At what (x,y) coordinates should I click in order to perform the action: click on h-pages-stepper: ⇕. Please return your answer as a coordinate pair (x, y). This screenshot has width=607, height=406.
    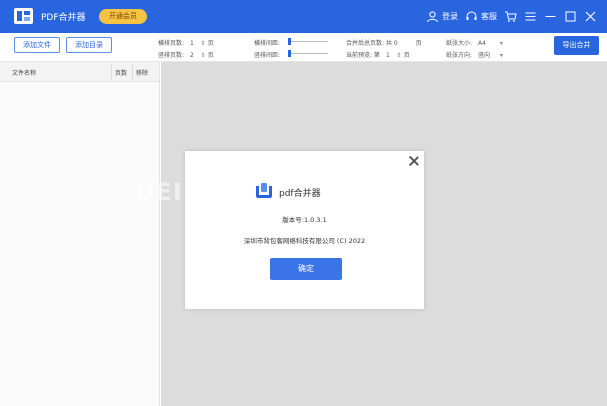
    Looking at the image, I should click on (203, 43).